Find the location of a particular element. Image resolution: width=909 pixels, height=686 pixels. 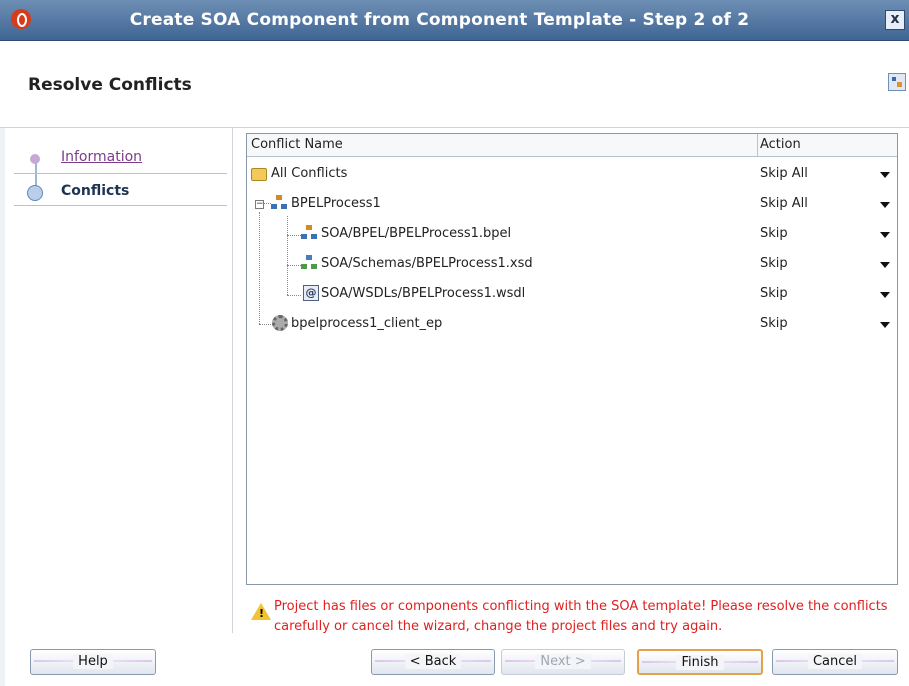

cancel-button: Cancel is located at coordinates (835, 662).